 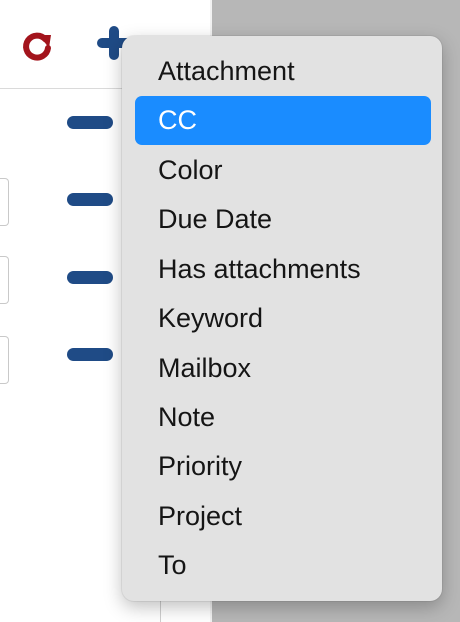 I want to click on menu-item-color: Color, so click(x=283, y=170).